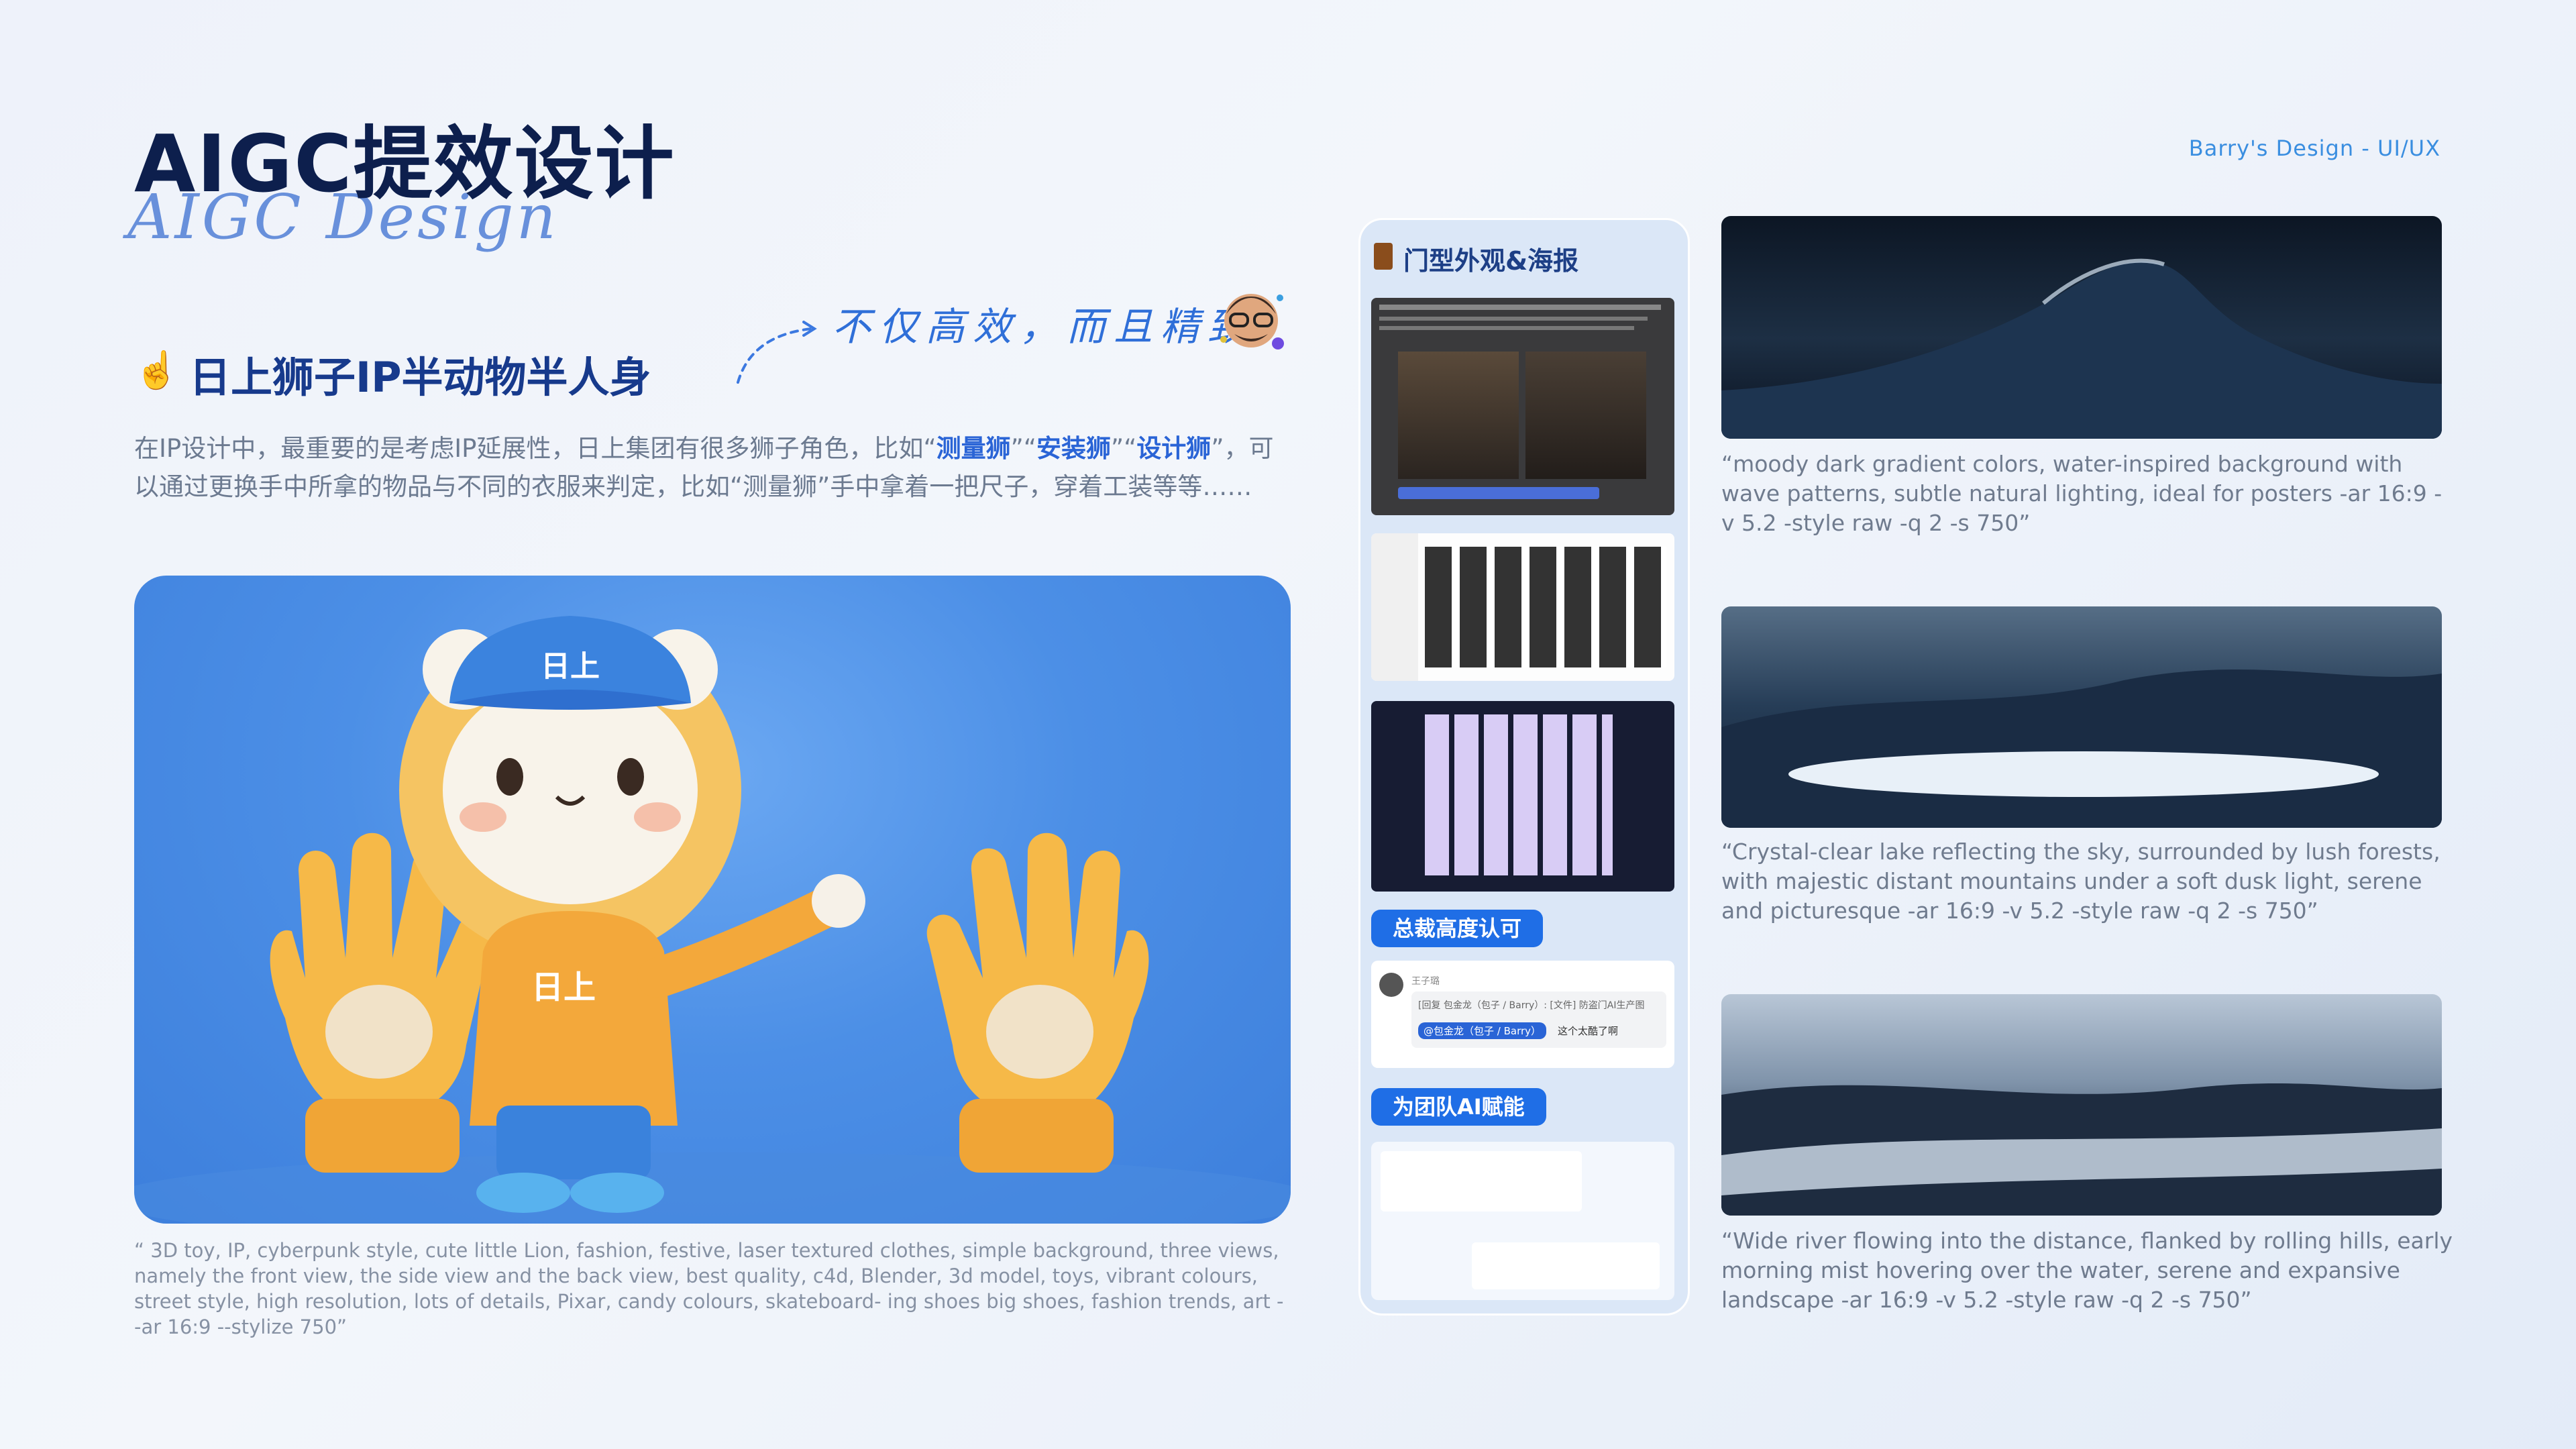 The height and width of the screenshot is (1449, 2576). Describe the element at coordinates (2081, 327) in the screenshot. I see `dark-wave-image` at that location.